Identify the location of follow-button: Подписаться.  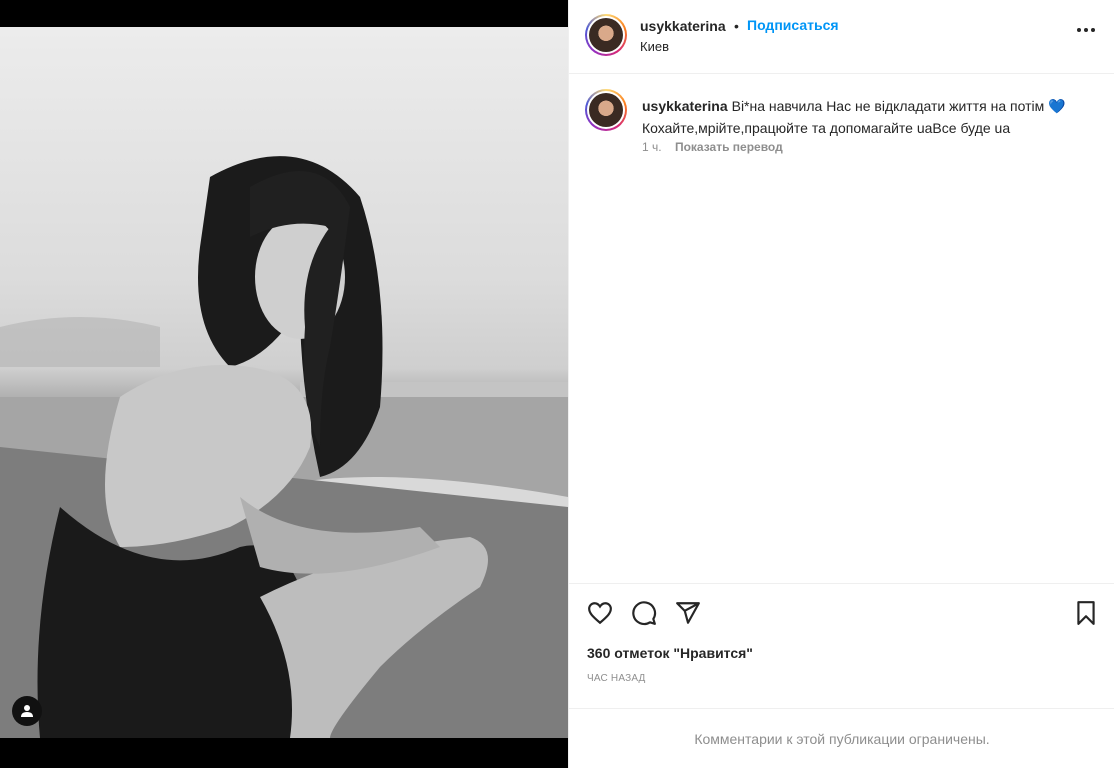
(793, 25).